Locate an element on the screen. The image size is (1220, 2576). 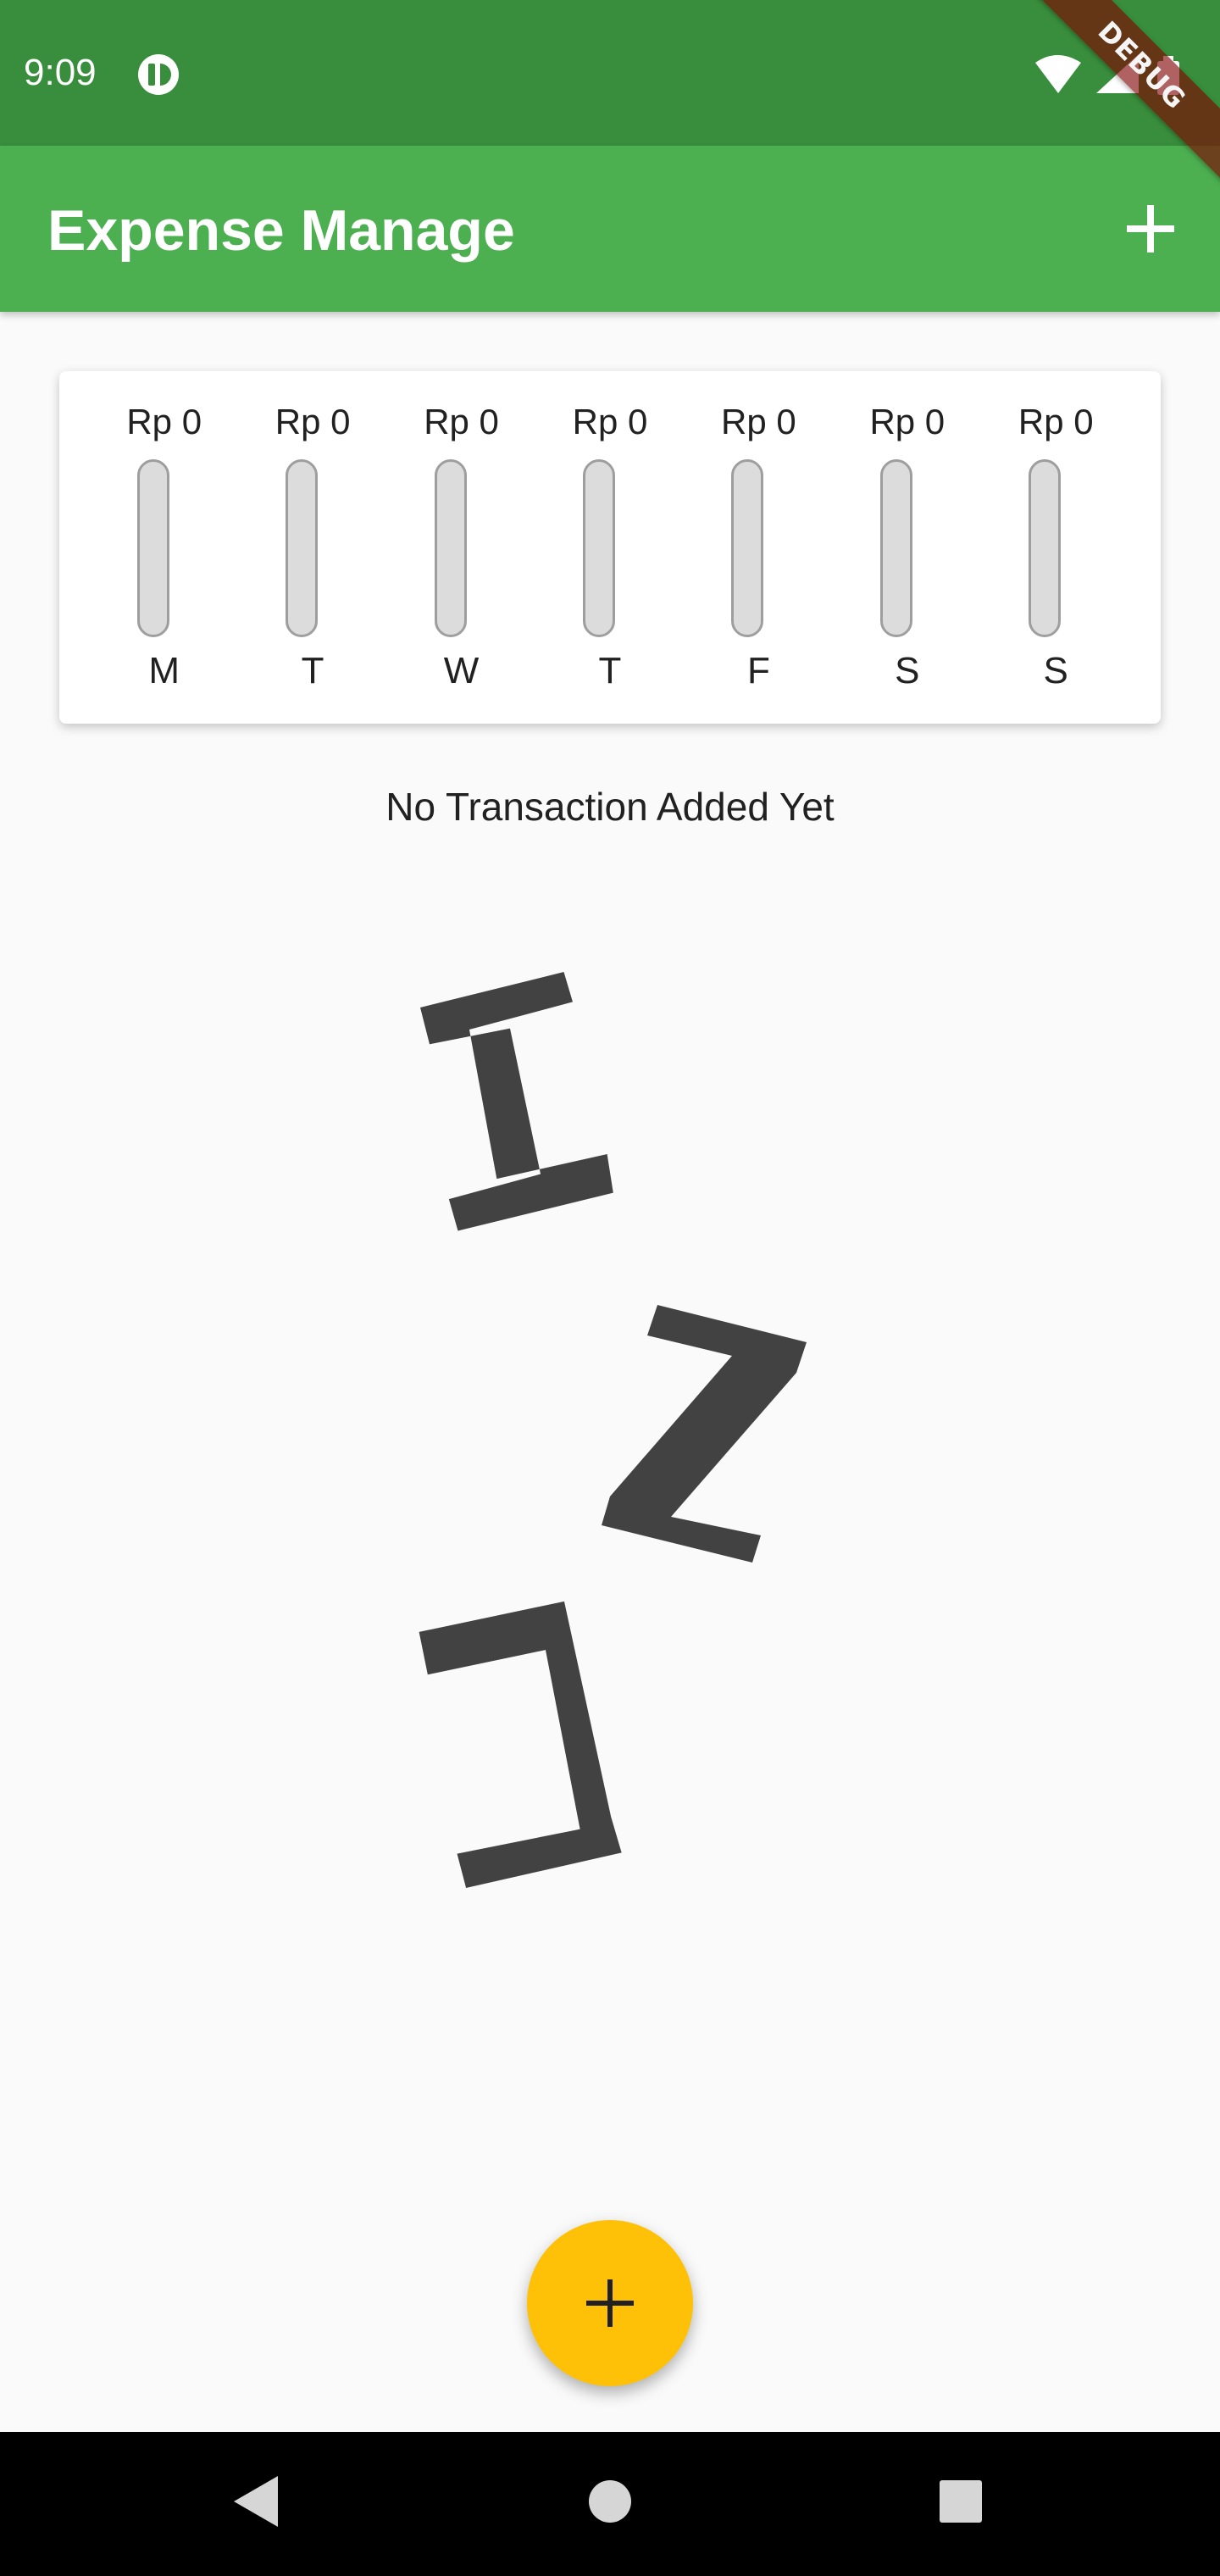
status-bar: 9:09 is located at coordinates (610, 73).